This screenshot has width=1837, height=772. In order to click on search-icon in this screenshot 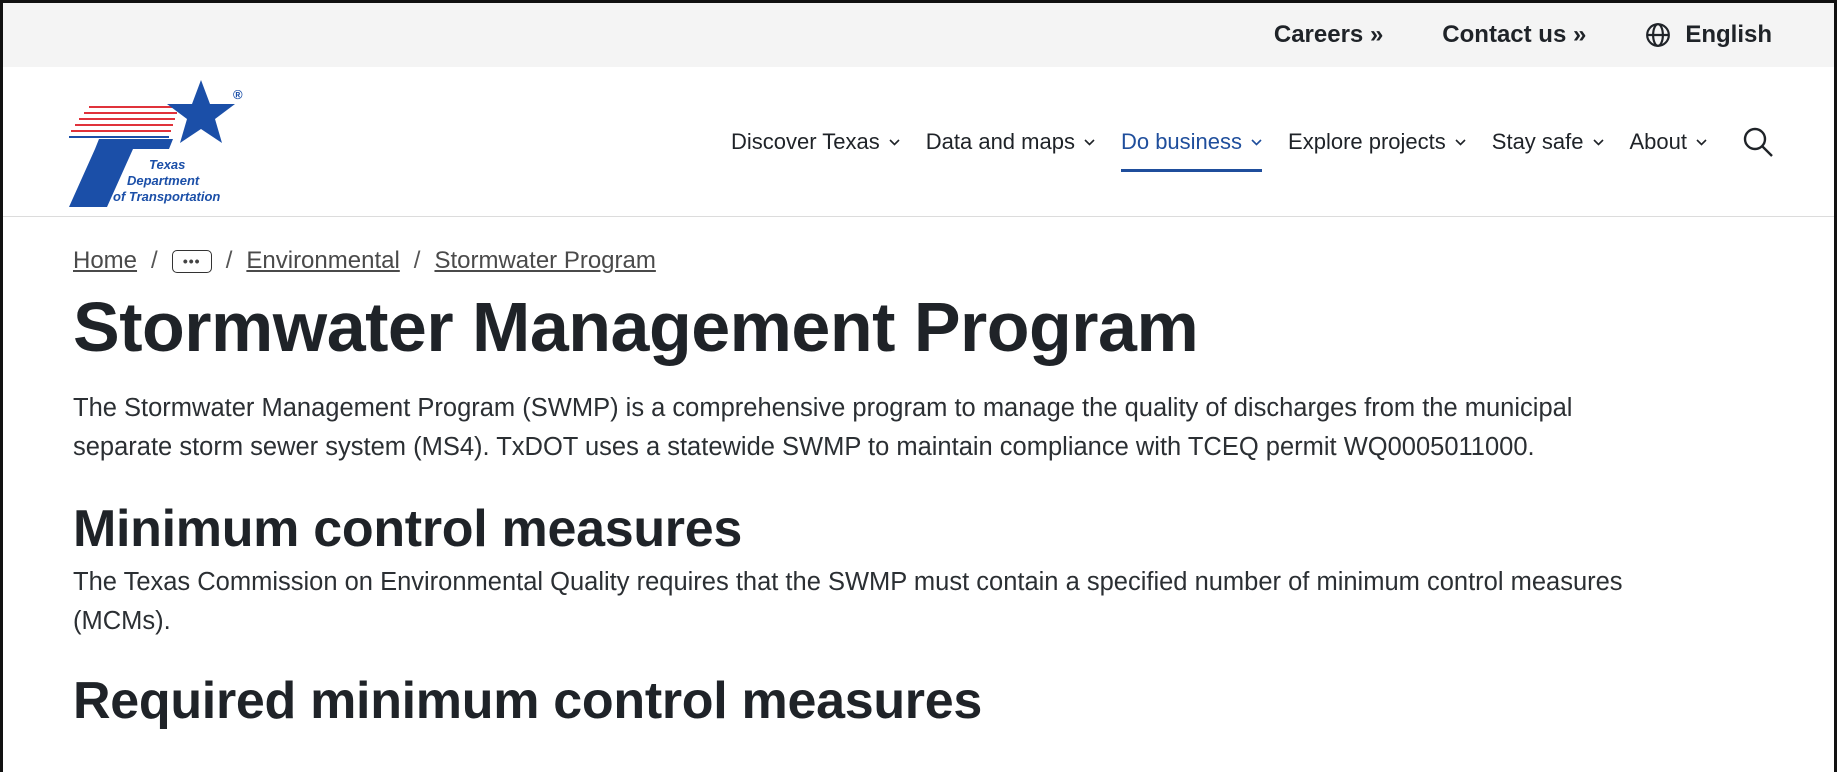, I will do `click(1758, 142)`.